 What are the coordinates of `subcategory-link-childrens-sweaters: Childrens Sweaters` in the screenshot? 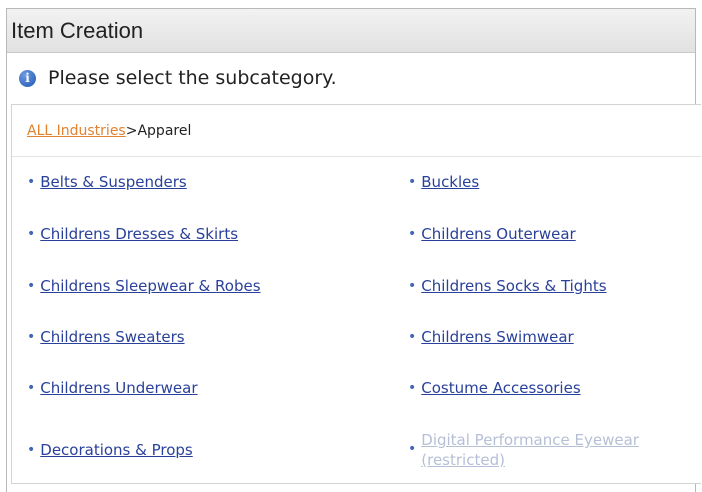 It's located at (112, 337).